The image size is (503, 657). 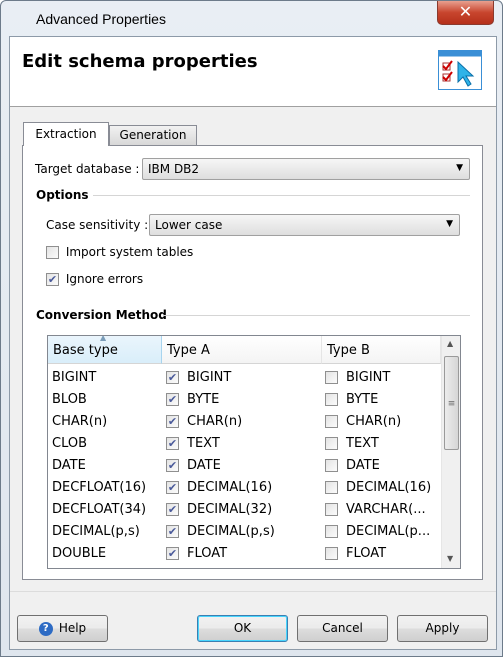 What do you see at coordinates (174, 169) in the screenshot?
I see `target-database-value: IBM DB2` at bounding box center [174, 169].